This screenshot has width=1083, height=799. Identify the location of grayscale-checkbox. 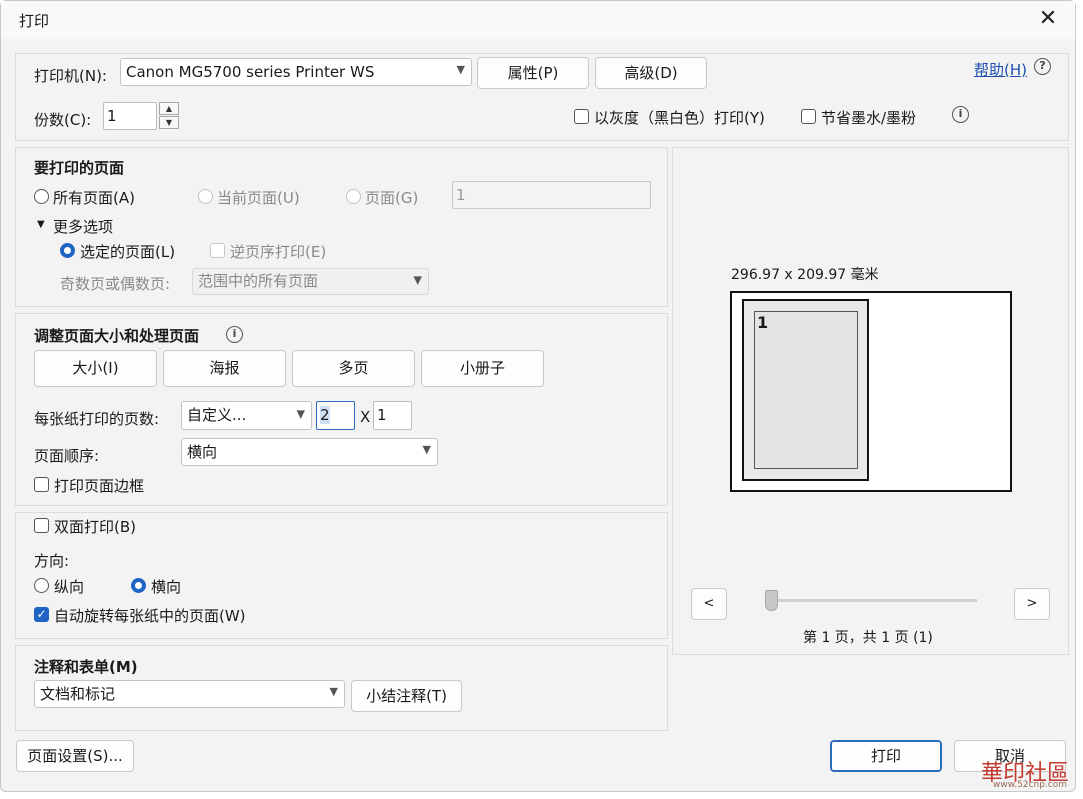
(581, 116).